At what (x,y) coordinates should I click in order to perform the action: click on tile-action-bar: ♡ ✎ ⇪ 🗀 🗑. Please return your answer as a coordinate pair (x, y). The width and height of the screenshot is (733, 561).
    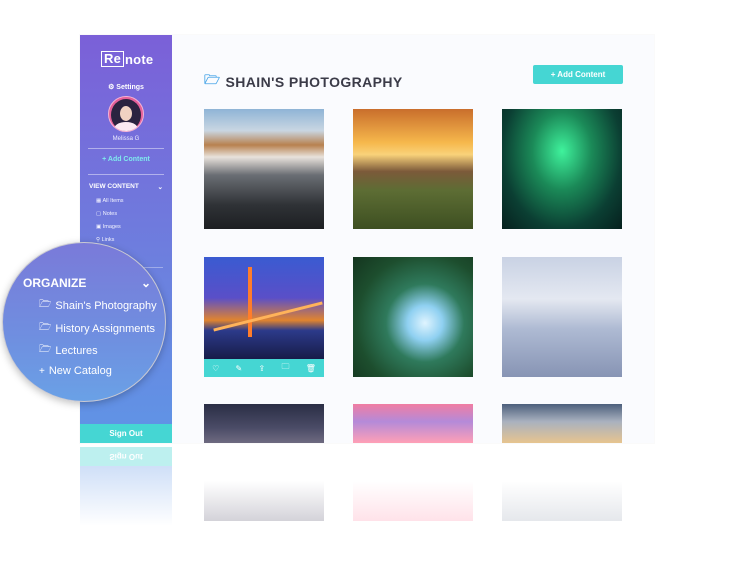
    Looking at the image, I should click on (264, 368).